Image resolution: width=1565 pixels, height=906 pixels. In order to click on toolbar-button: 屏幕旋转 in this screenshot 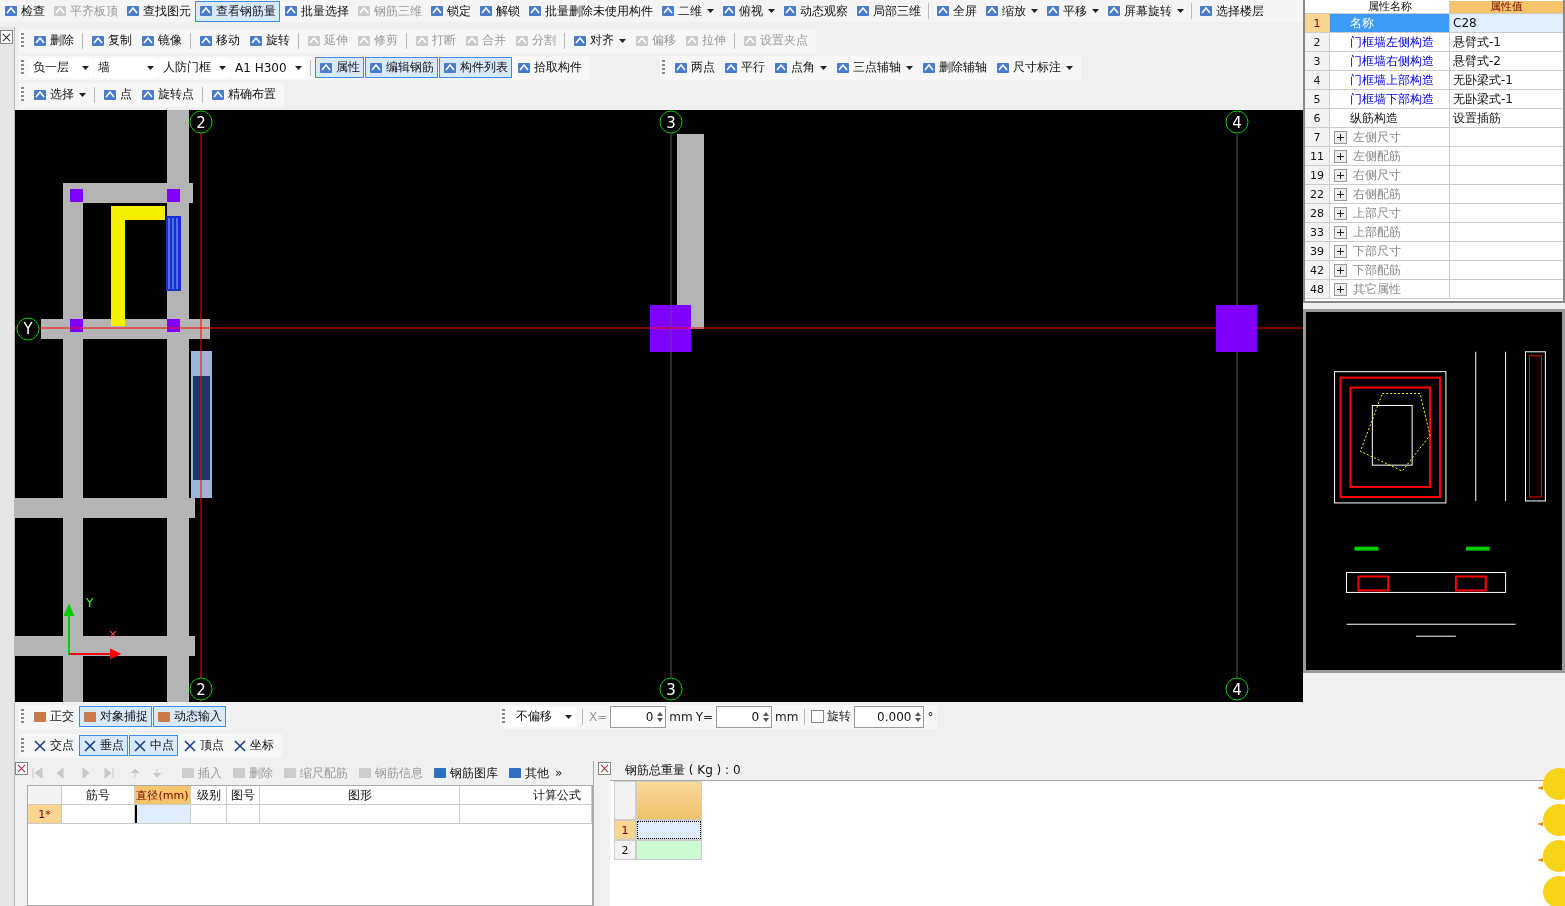, I will do `click(1145, 11)`.